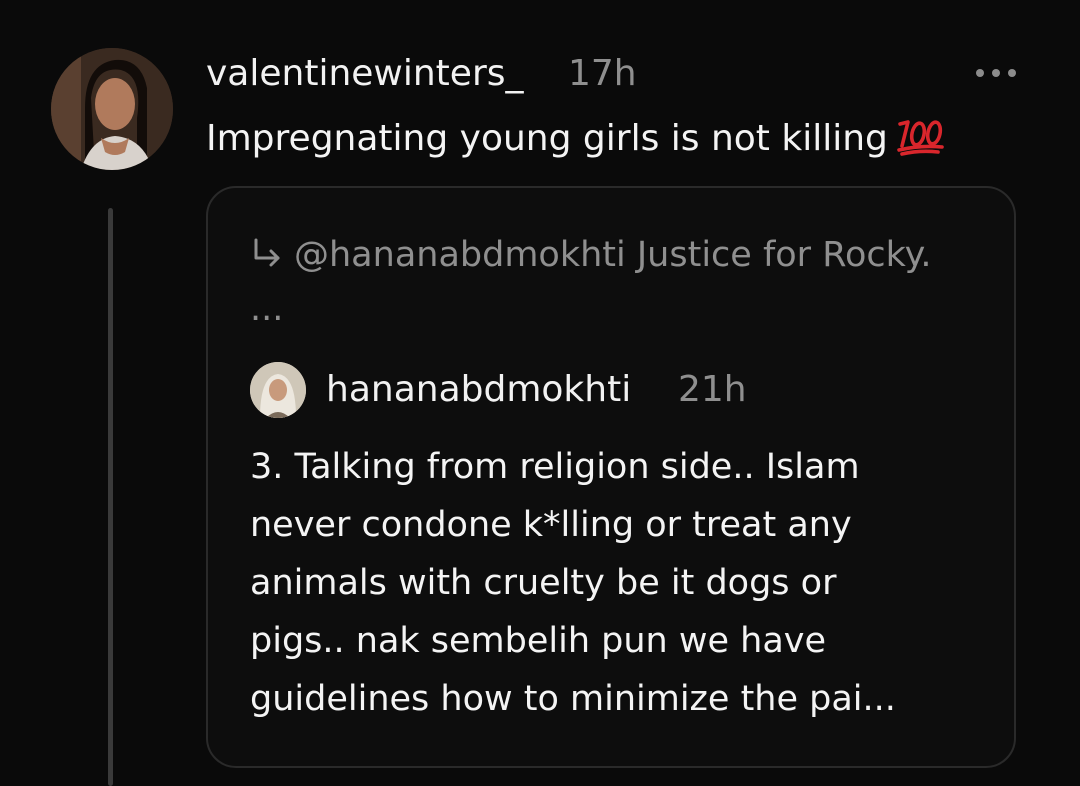  I want to click on avatar-photo, so click(112, 109).